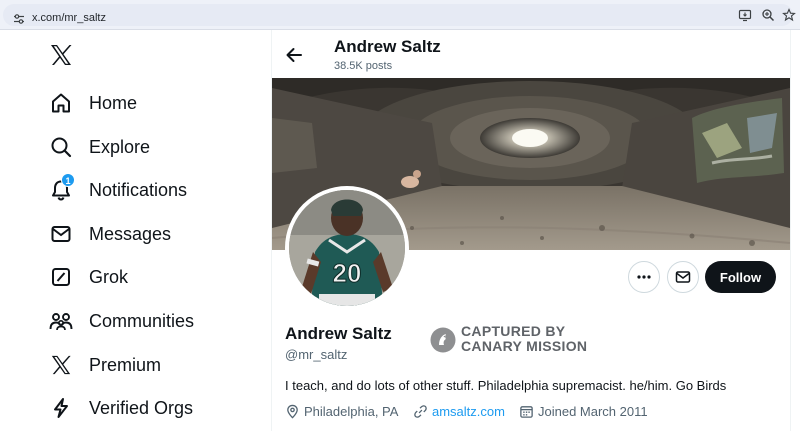 The image size is (800, 431). Describe the element at coordinates (351, 411) in the screenshot. I see `location-text: Philadelphia, PA` at that location.